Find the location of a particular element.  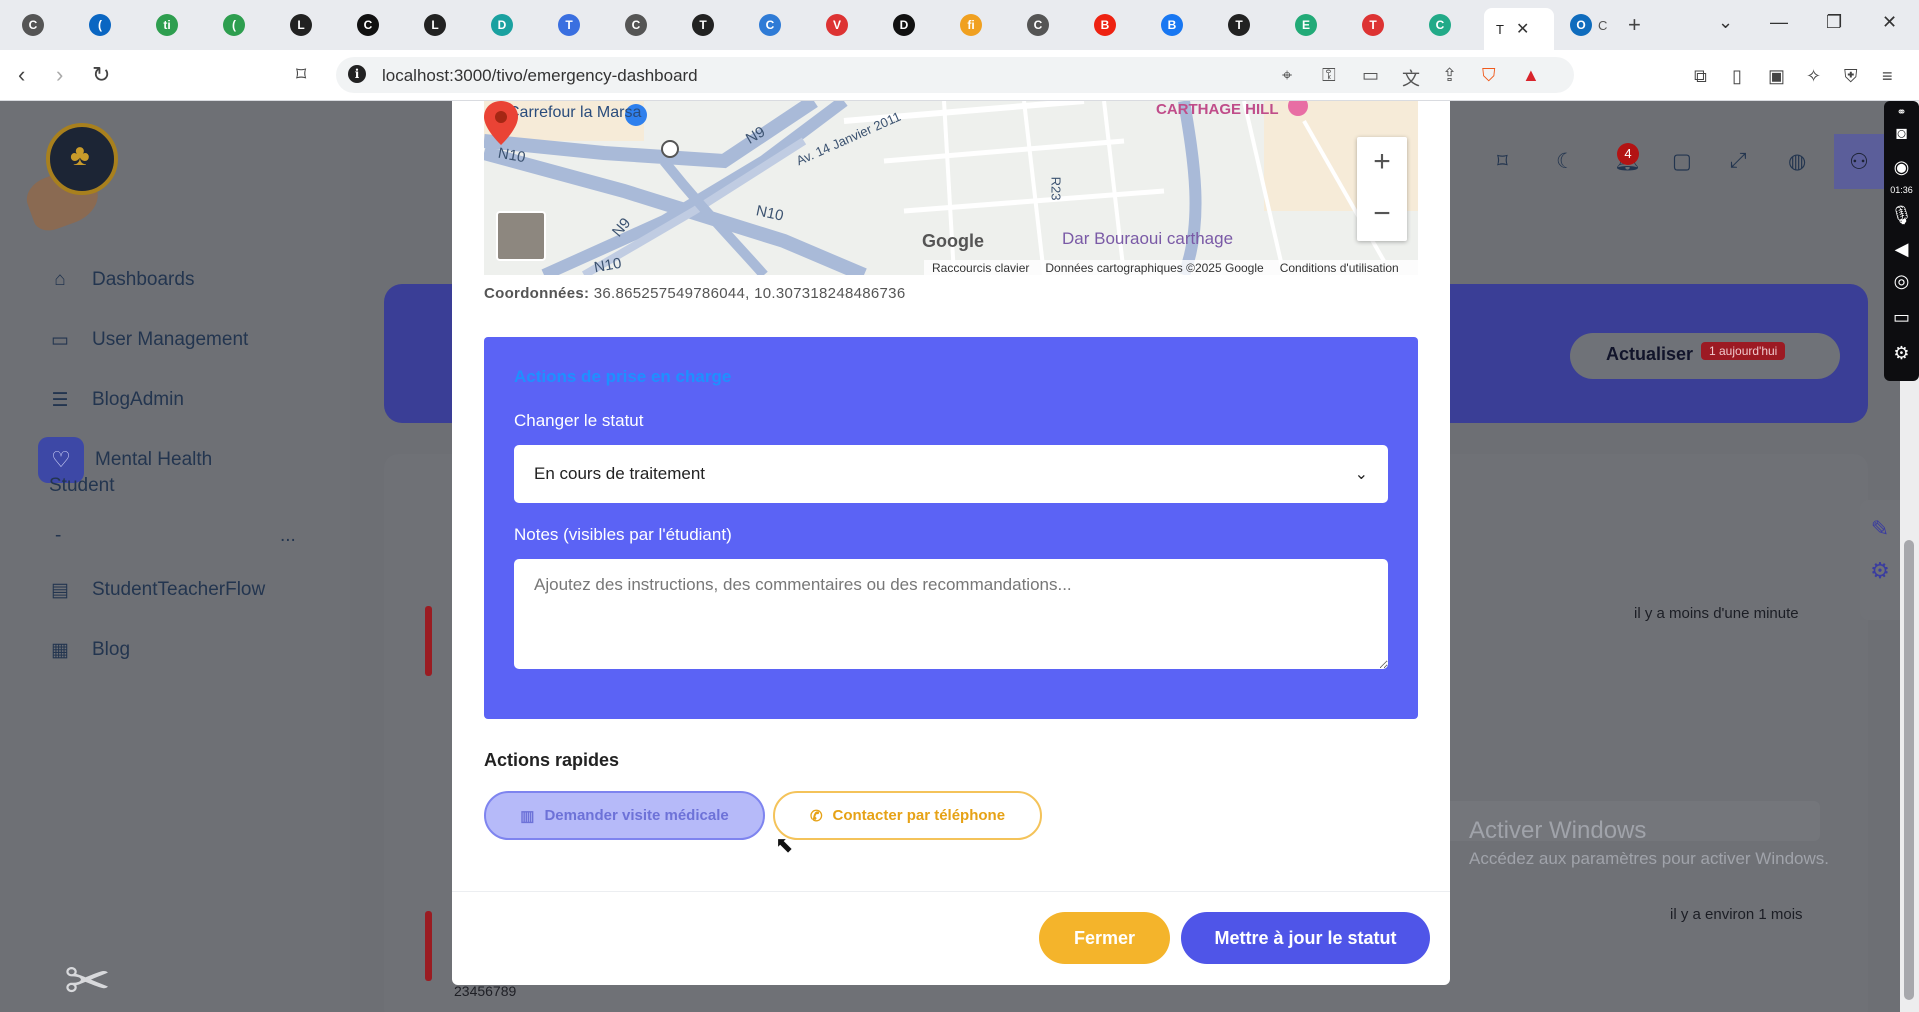

cast-icon: ▭ is located at coordinates (1370, 75).